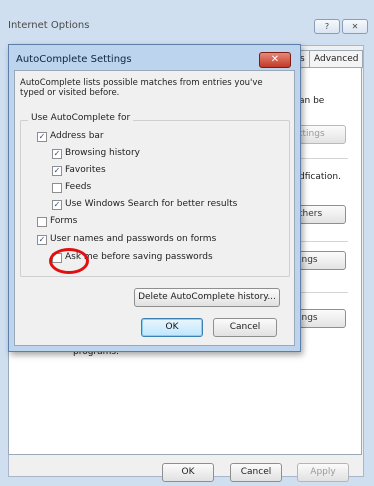  I want to click on ok-button-main: OK, so click(188, 472).